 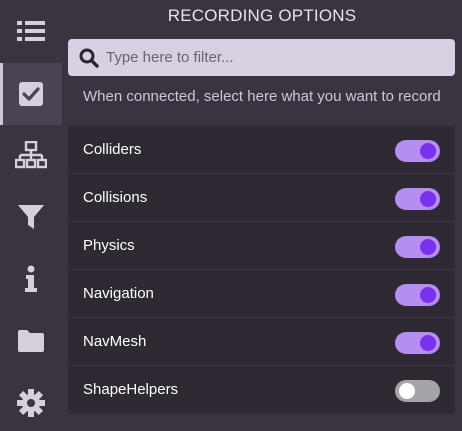 I want to click on folder-icon, so click(x=31, y=341).